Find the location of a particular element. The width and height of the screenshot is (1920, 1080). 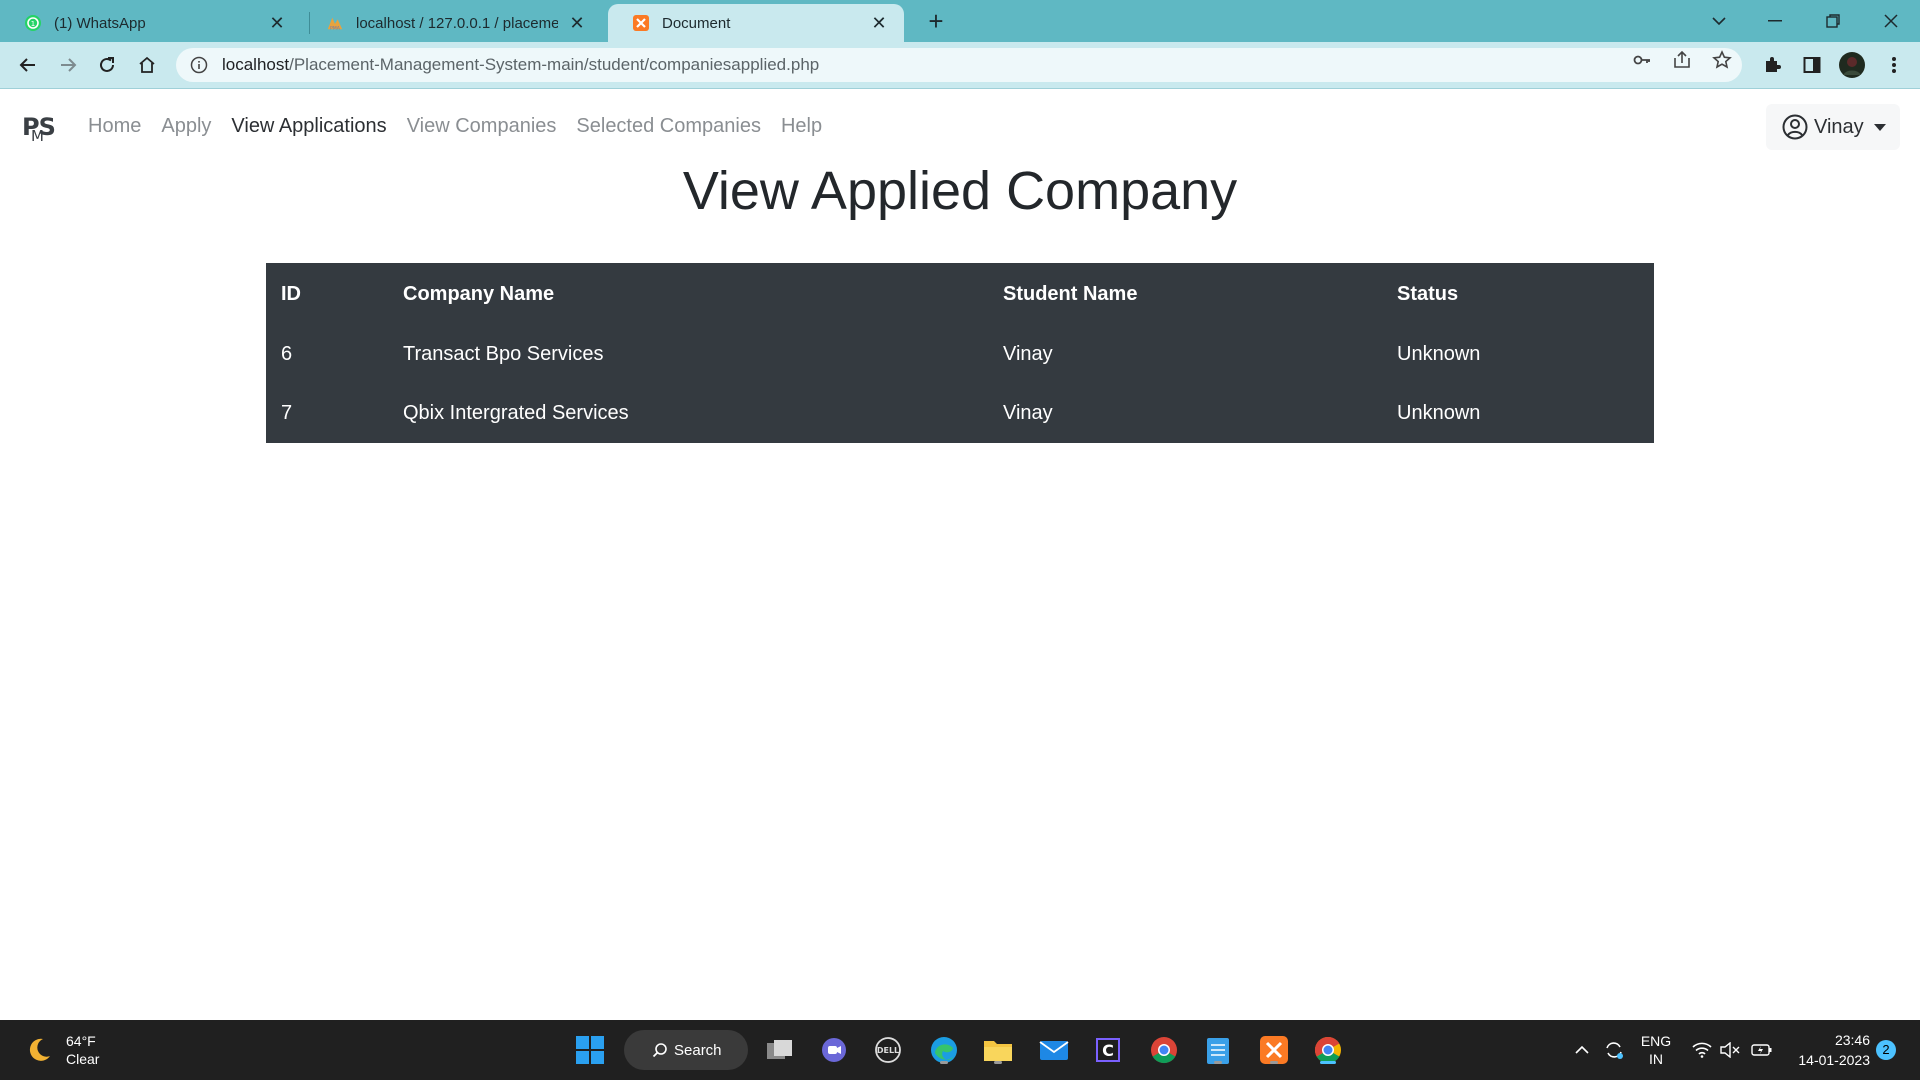

teams-chat-icon is located at coordinates (834, 1050).